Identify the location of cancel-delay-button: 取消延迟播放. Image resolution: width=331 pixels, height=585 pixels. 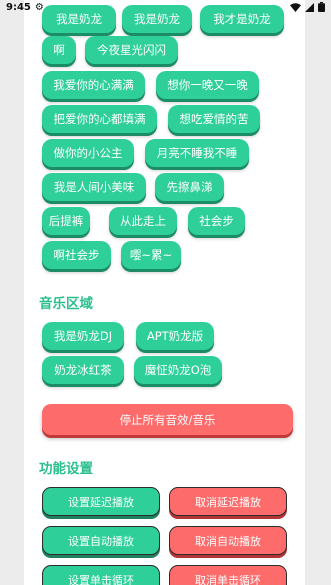
(228, 501).